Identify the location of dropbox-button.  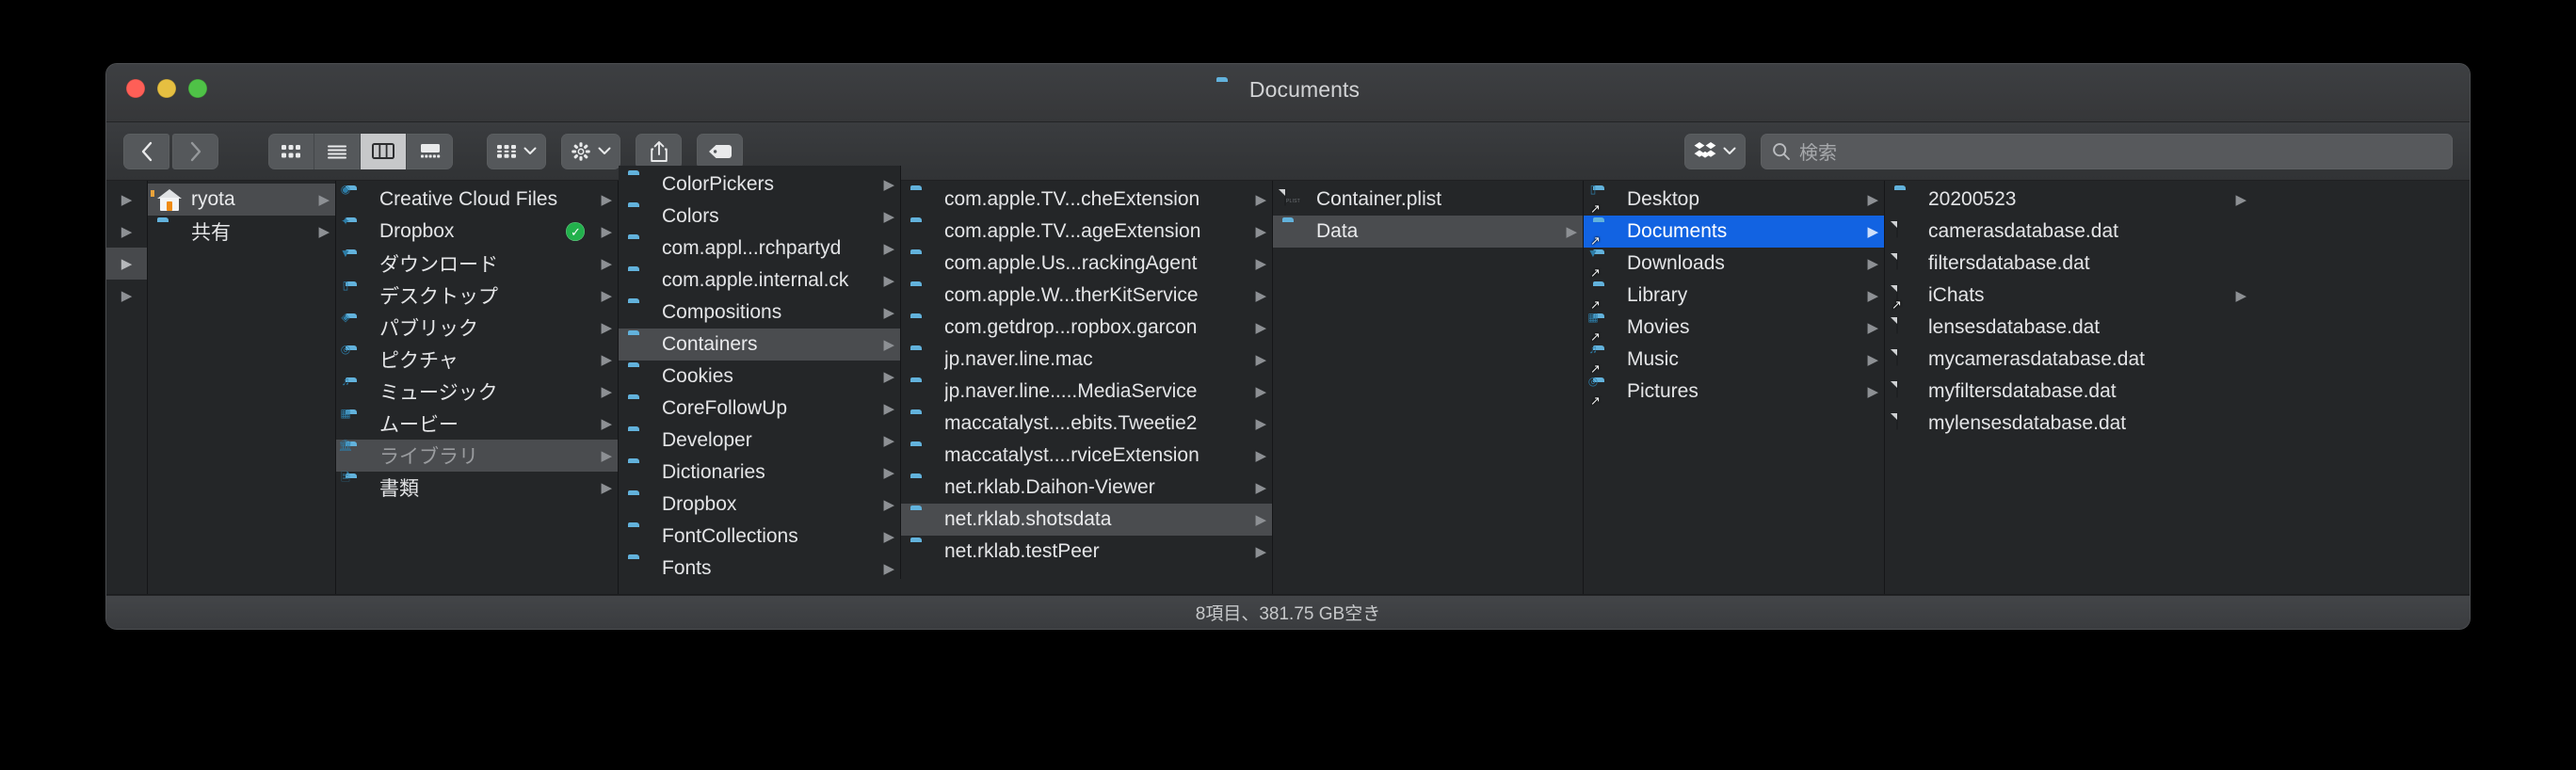
(1715, 151).